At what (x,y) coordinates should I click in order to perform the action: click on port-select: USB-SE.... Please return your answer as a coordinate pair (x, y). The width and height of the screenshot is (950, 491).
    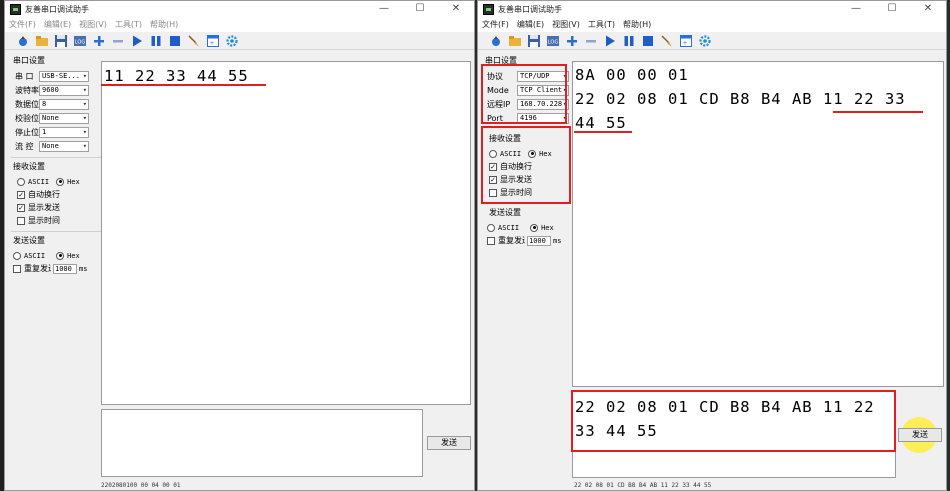
    Looking at the image, I should click on (64, 76).